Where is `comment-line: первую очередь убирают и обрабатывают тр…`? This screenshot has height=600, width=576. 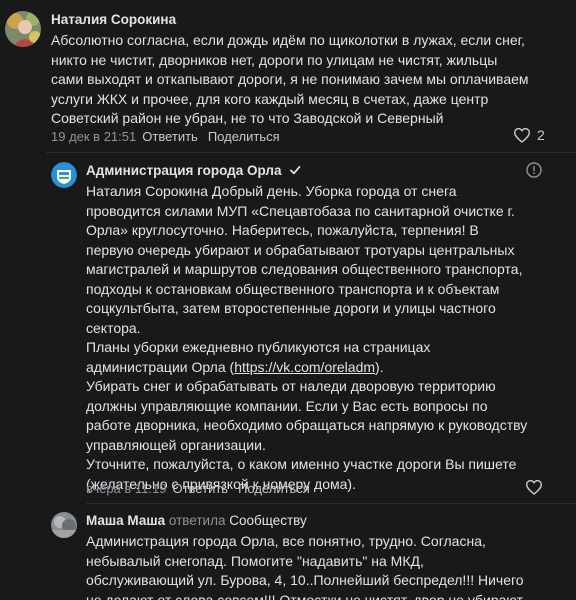 comment-line: первую очередь убирают и обрабатывают тр… is located at coordinates (300, 249).